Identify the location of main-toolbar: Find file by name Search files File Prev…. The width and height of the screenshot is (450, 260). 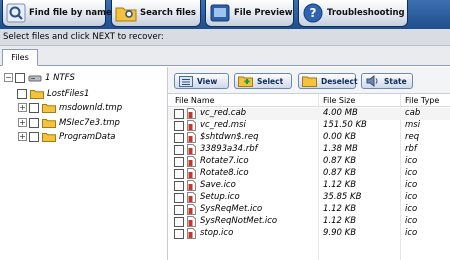
(225, 14).